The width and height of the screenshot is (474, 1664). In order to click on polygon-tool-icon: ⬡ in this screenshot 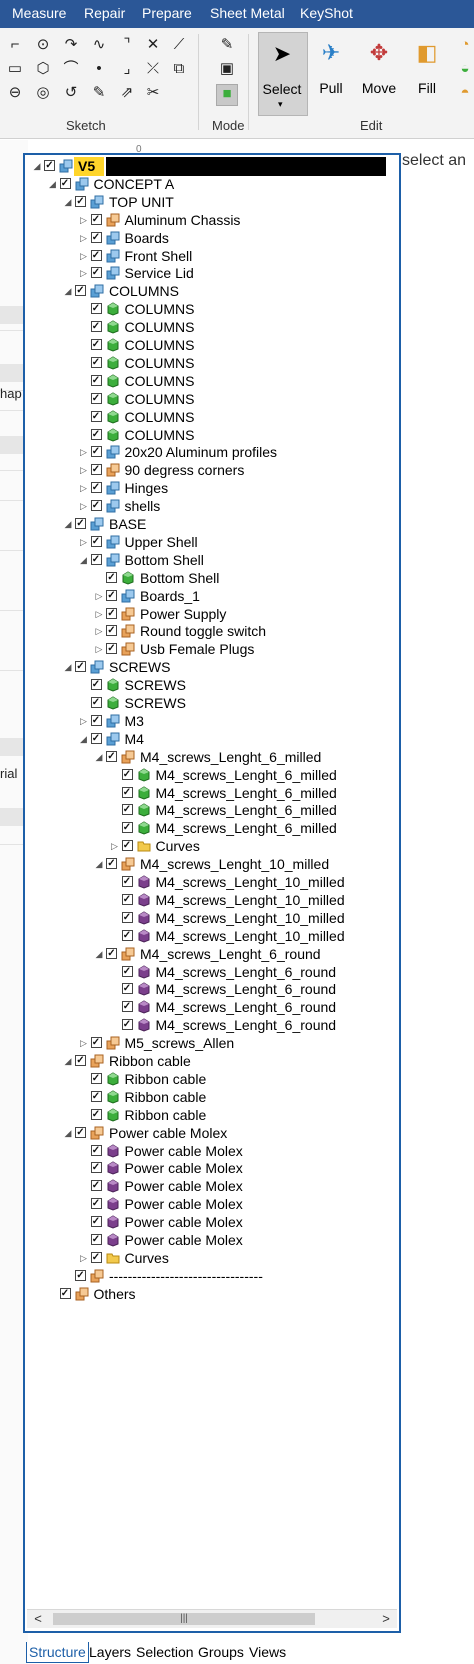, I will do `click(43, 69)`.